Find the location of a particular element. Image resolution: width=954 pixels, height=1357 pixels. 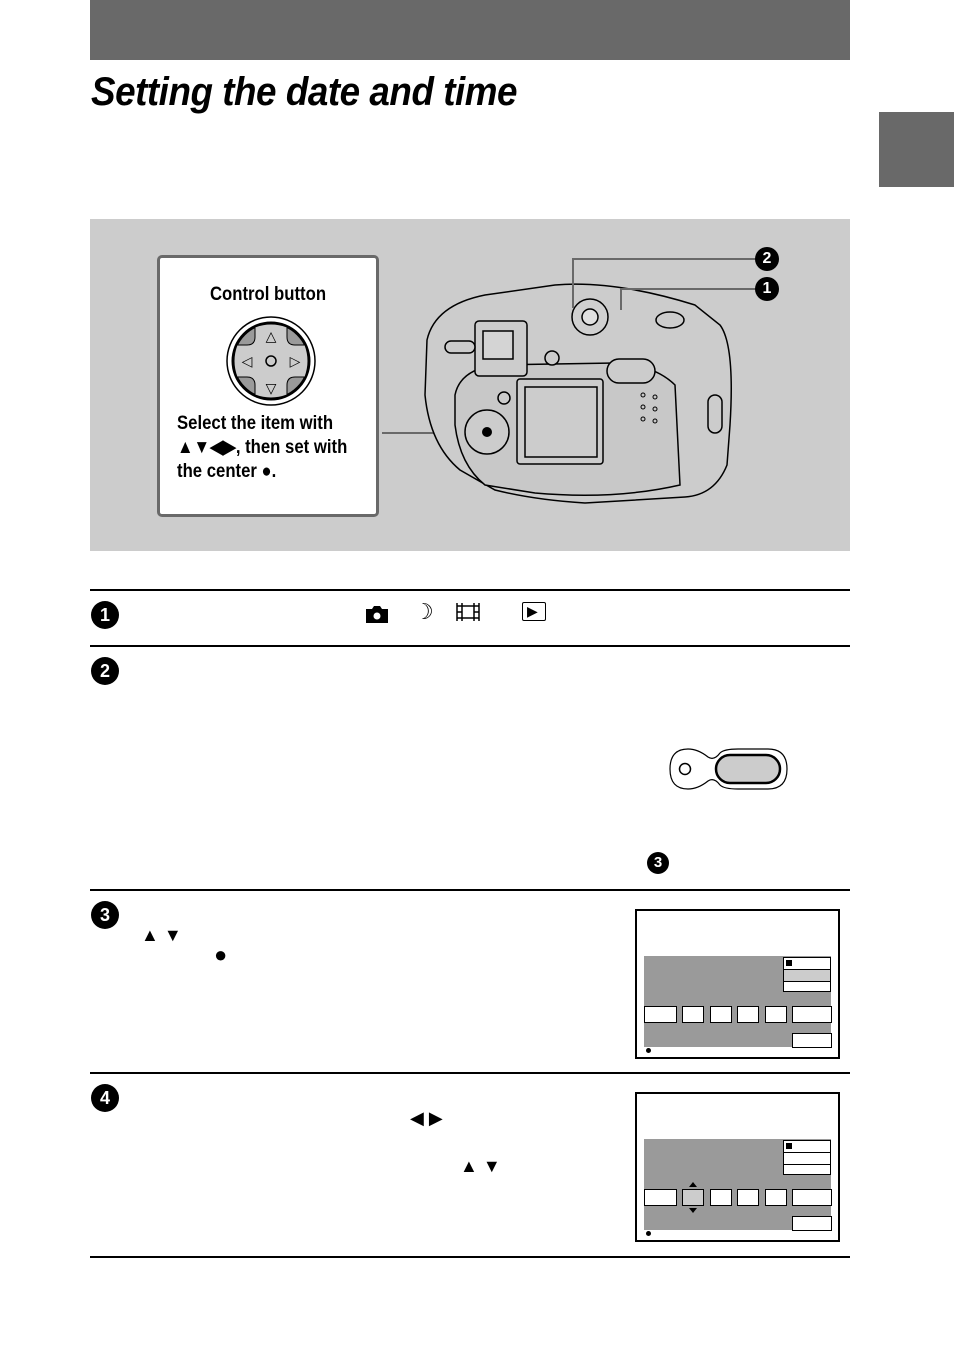

camera-illustration is located at coordinates (578, 393).